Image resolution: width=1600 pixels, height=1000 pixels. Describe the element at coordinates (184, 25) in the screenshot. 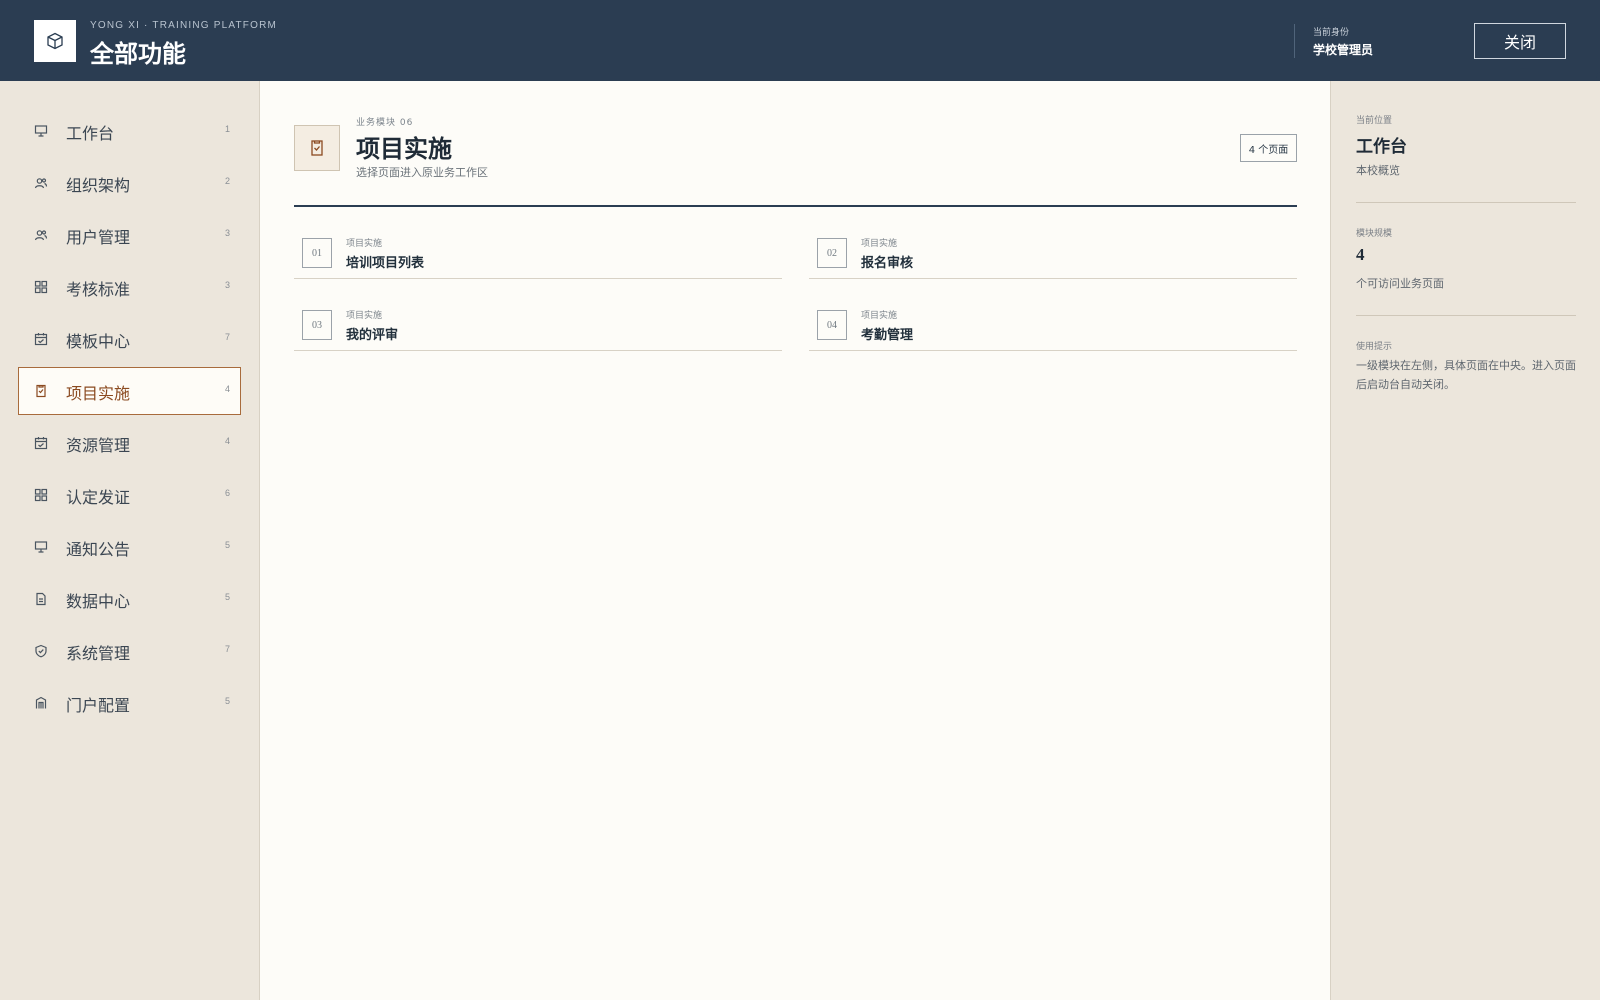

I see `brand-subtitle: YONG XI · TRAINING PLATFORM` at that location.